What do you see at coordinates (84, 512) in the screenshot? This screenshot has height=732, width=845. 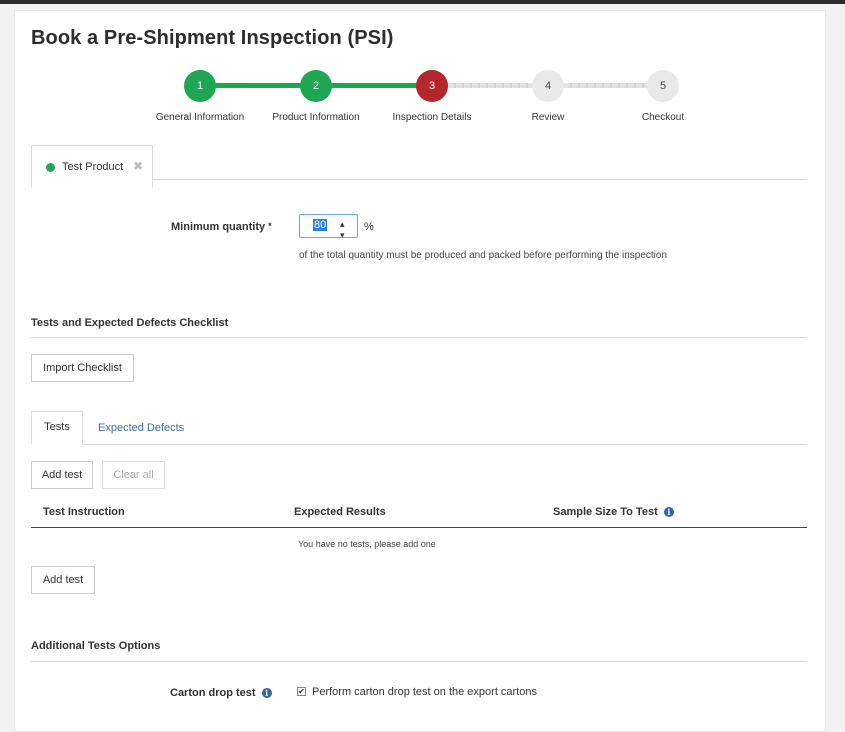 I see `column-header-test-instruction: Test Instruction` at bounding box center [84, 512].